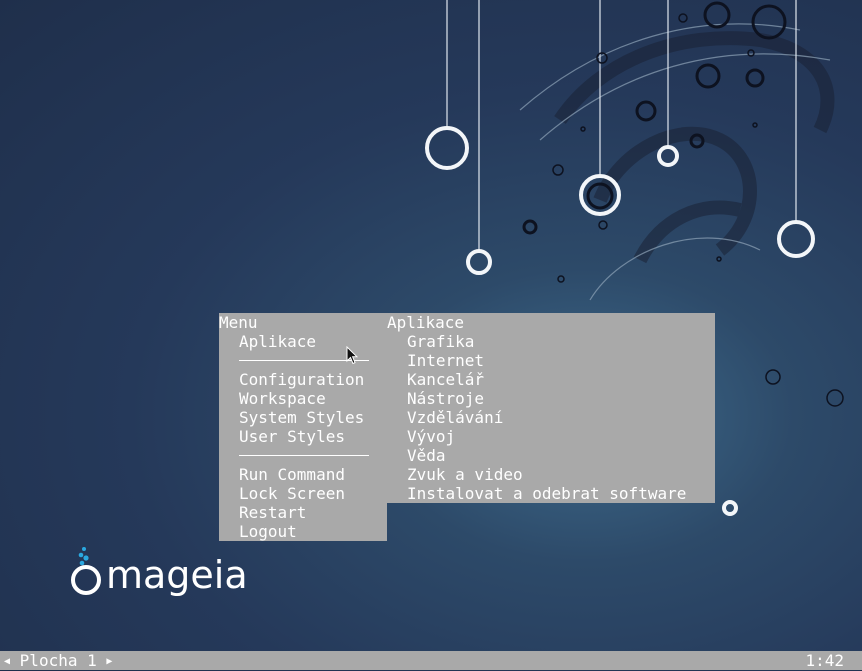 This screenshot has height=671, width=862. I want to click on menu-item-system-styles: System Styles, so click(303, 417).